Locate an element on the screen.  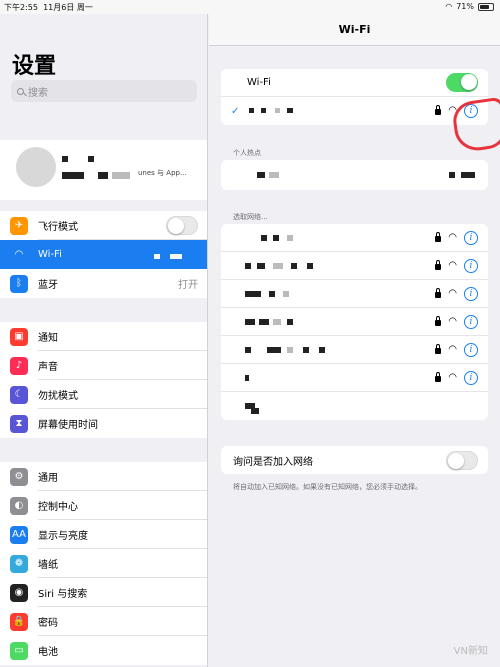
search-icon is located at coordinates (20, 91).